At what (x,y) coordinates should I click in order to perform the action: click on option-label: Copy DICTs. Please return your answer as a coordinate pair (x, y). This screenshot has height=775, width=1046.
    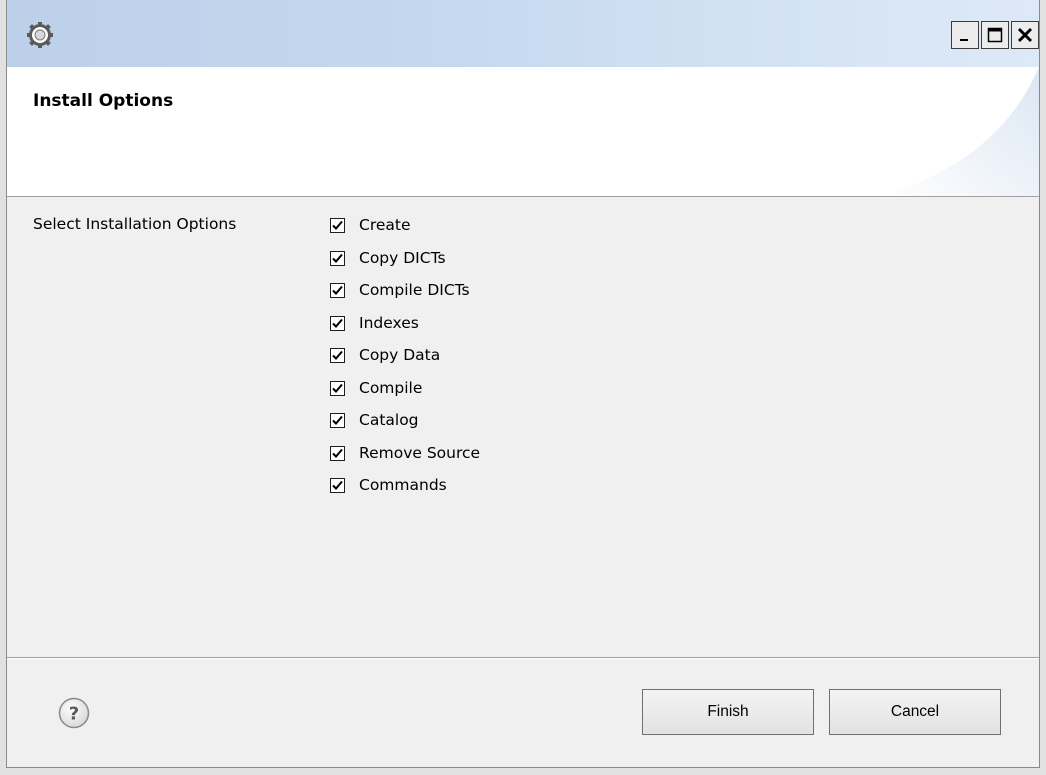
    Looking at the image, I should click on (402, 257).